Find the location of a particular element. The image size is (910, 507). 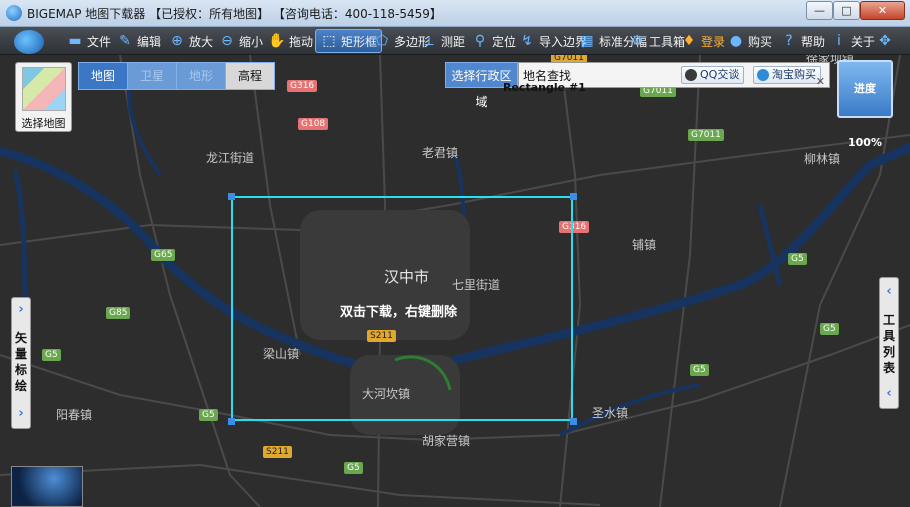

qq-chat-button: QQ交谈 is located at coordinates (713, 75).